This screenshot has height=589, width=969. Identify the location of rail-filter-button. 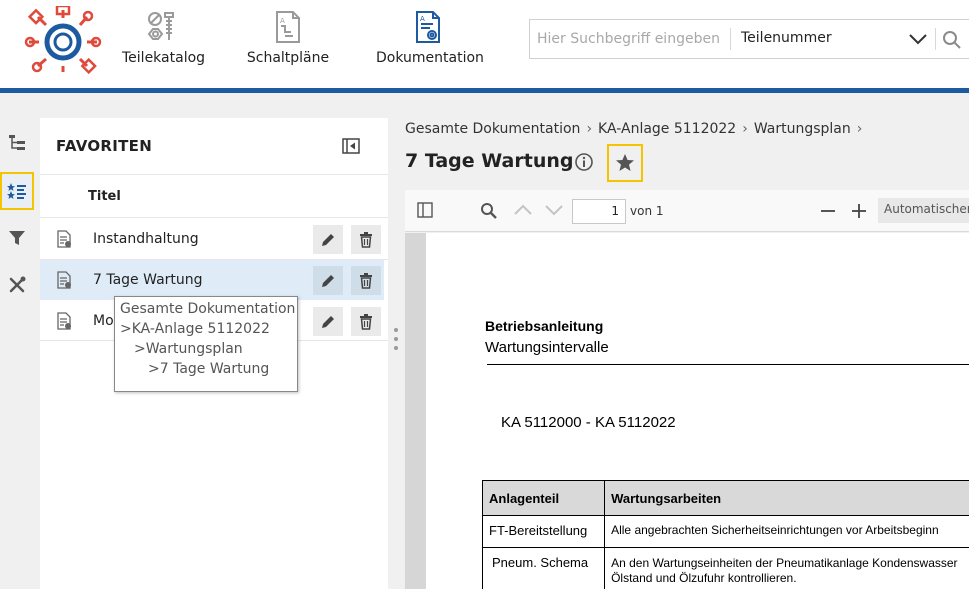
(17, 238).